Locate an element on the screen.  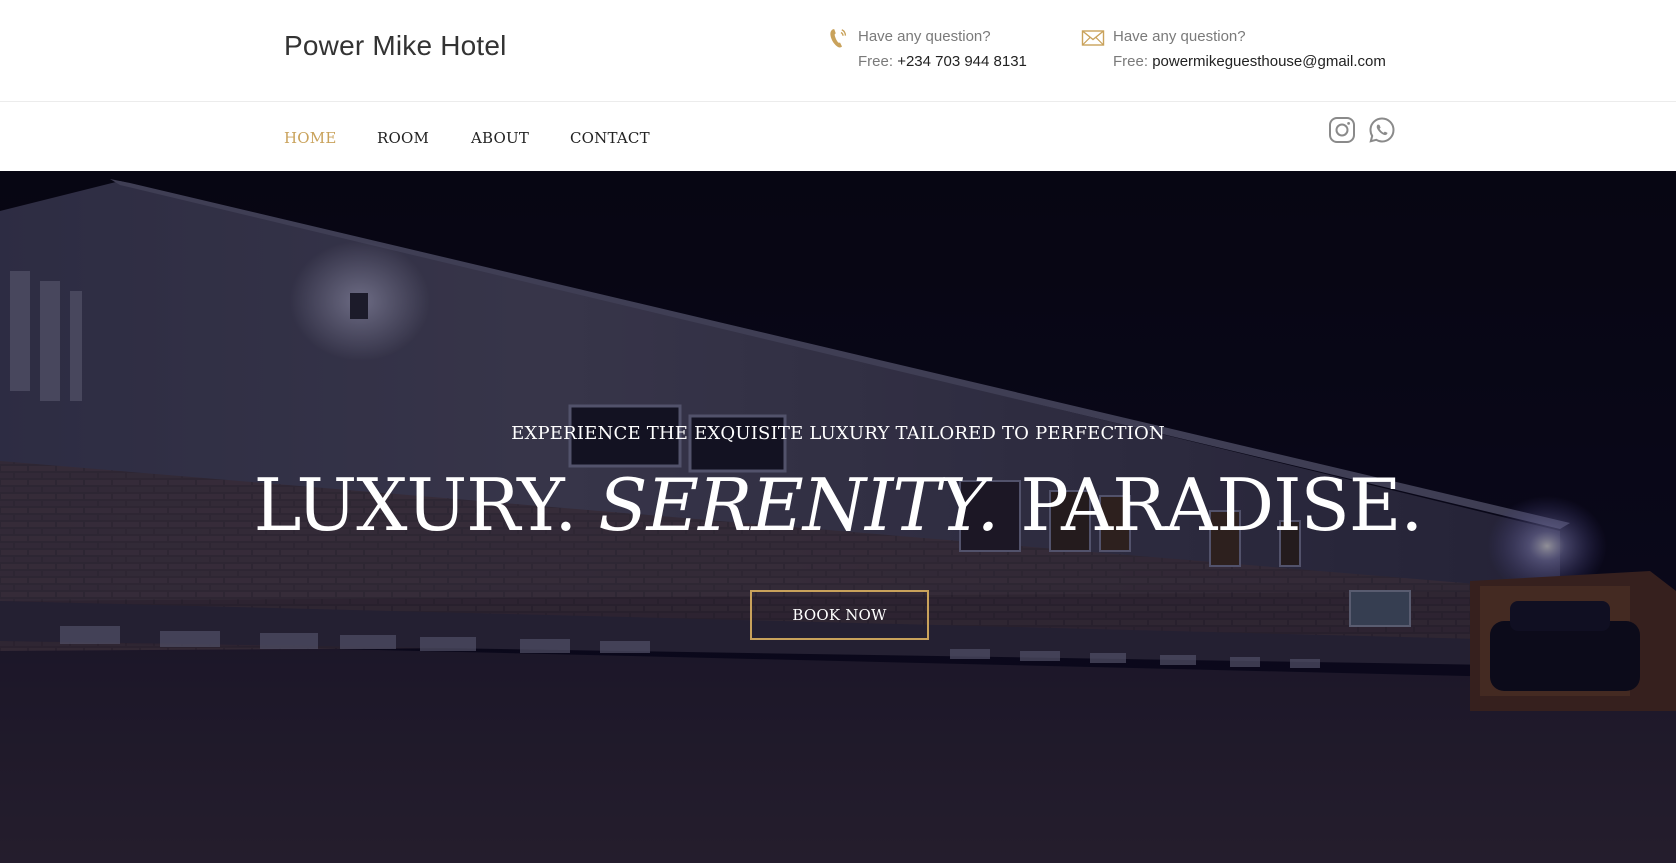
nav-item-home: HOME is located at coordinates (310, 138).